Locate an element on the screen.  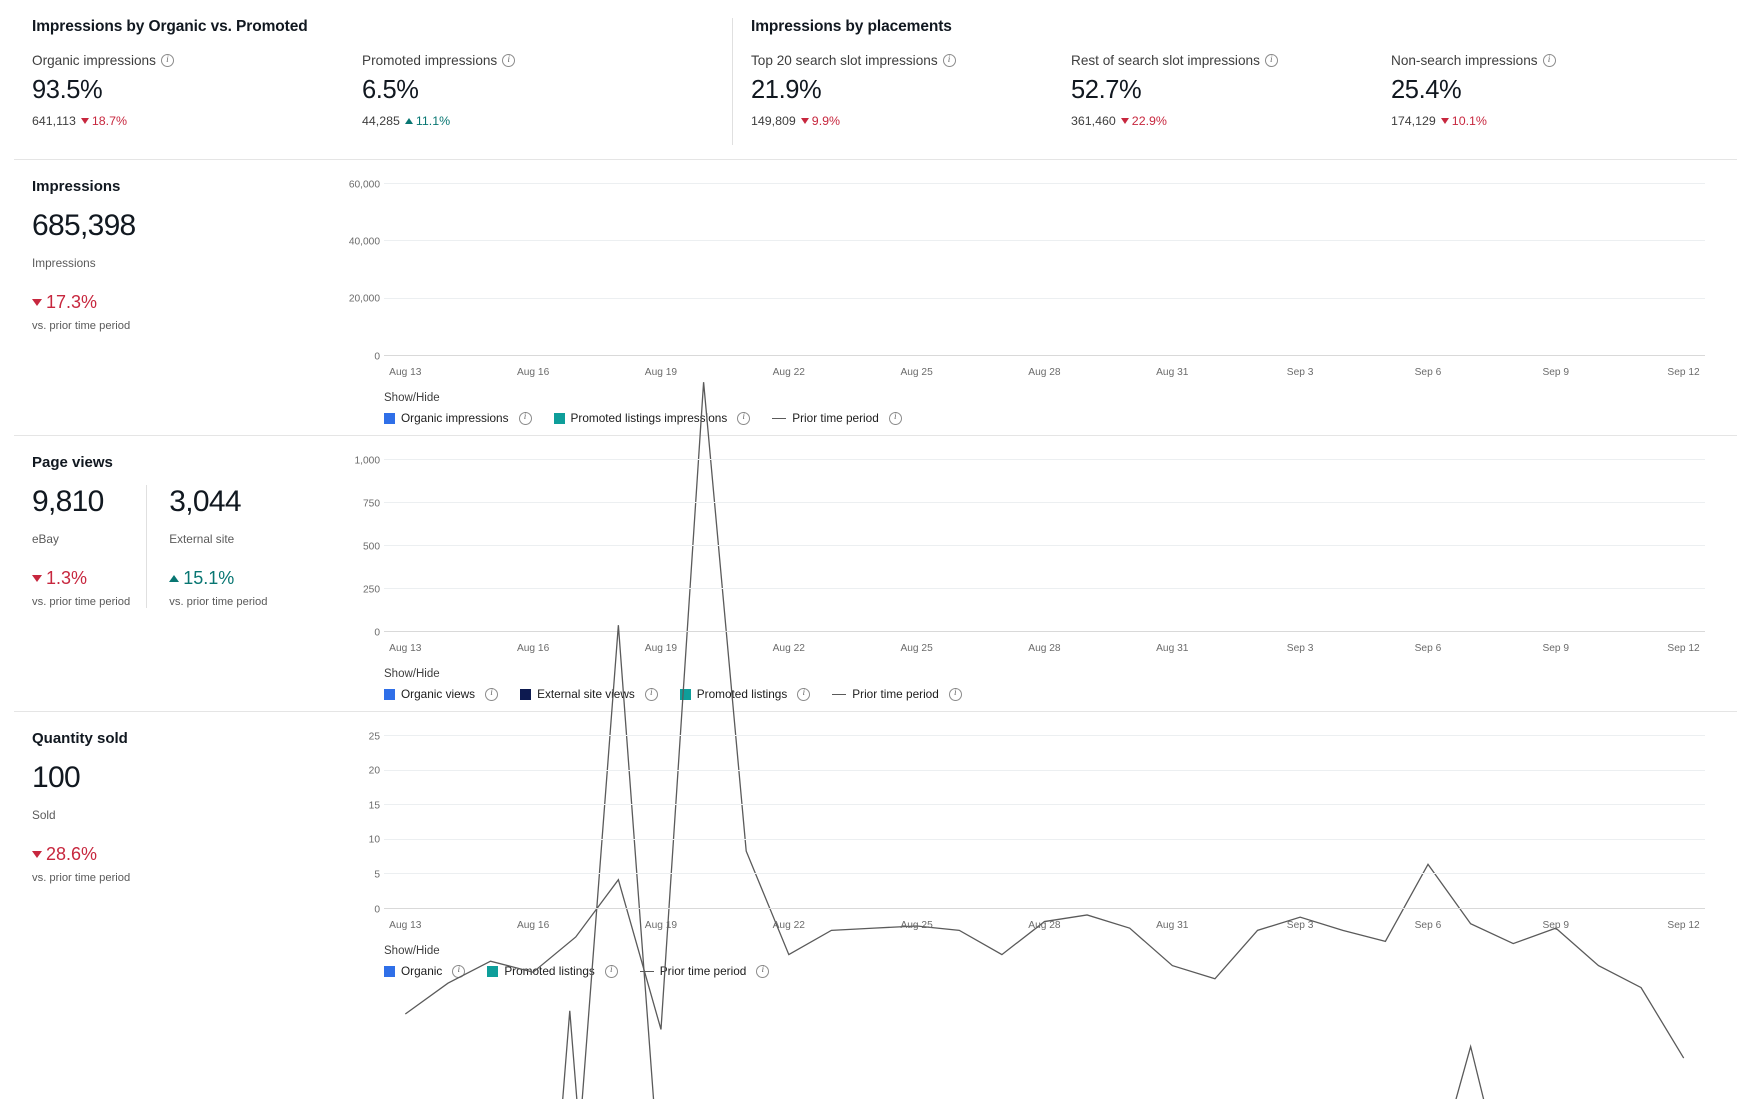
legend-item: Organic impressions i is located at coordinates (458, 418).